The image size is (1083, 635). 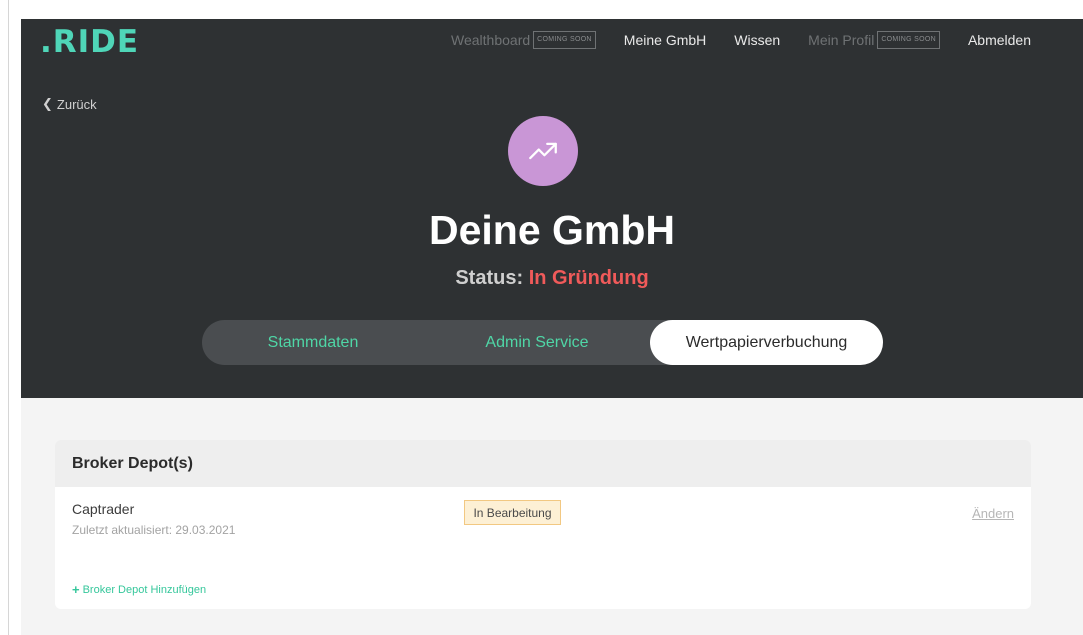 I want to click on broker-name: Captrader, so click(x=103, y=509).